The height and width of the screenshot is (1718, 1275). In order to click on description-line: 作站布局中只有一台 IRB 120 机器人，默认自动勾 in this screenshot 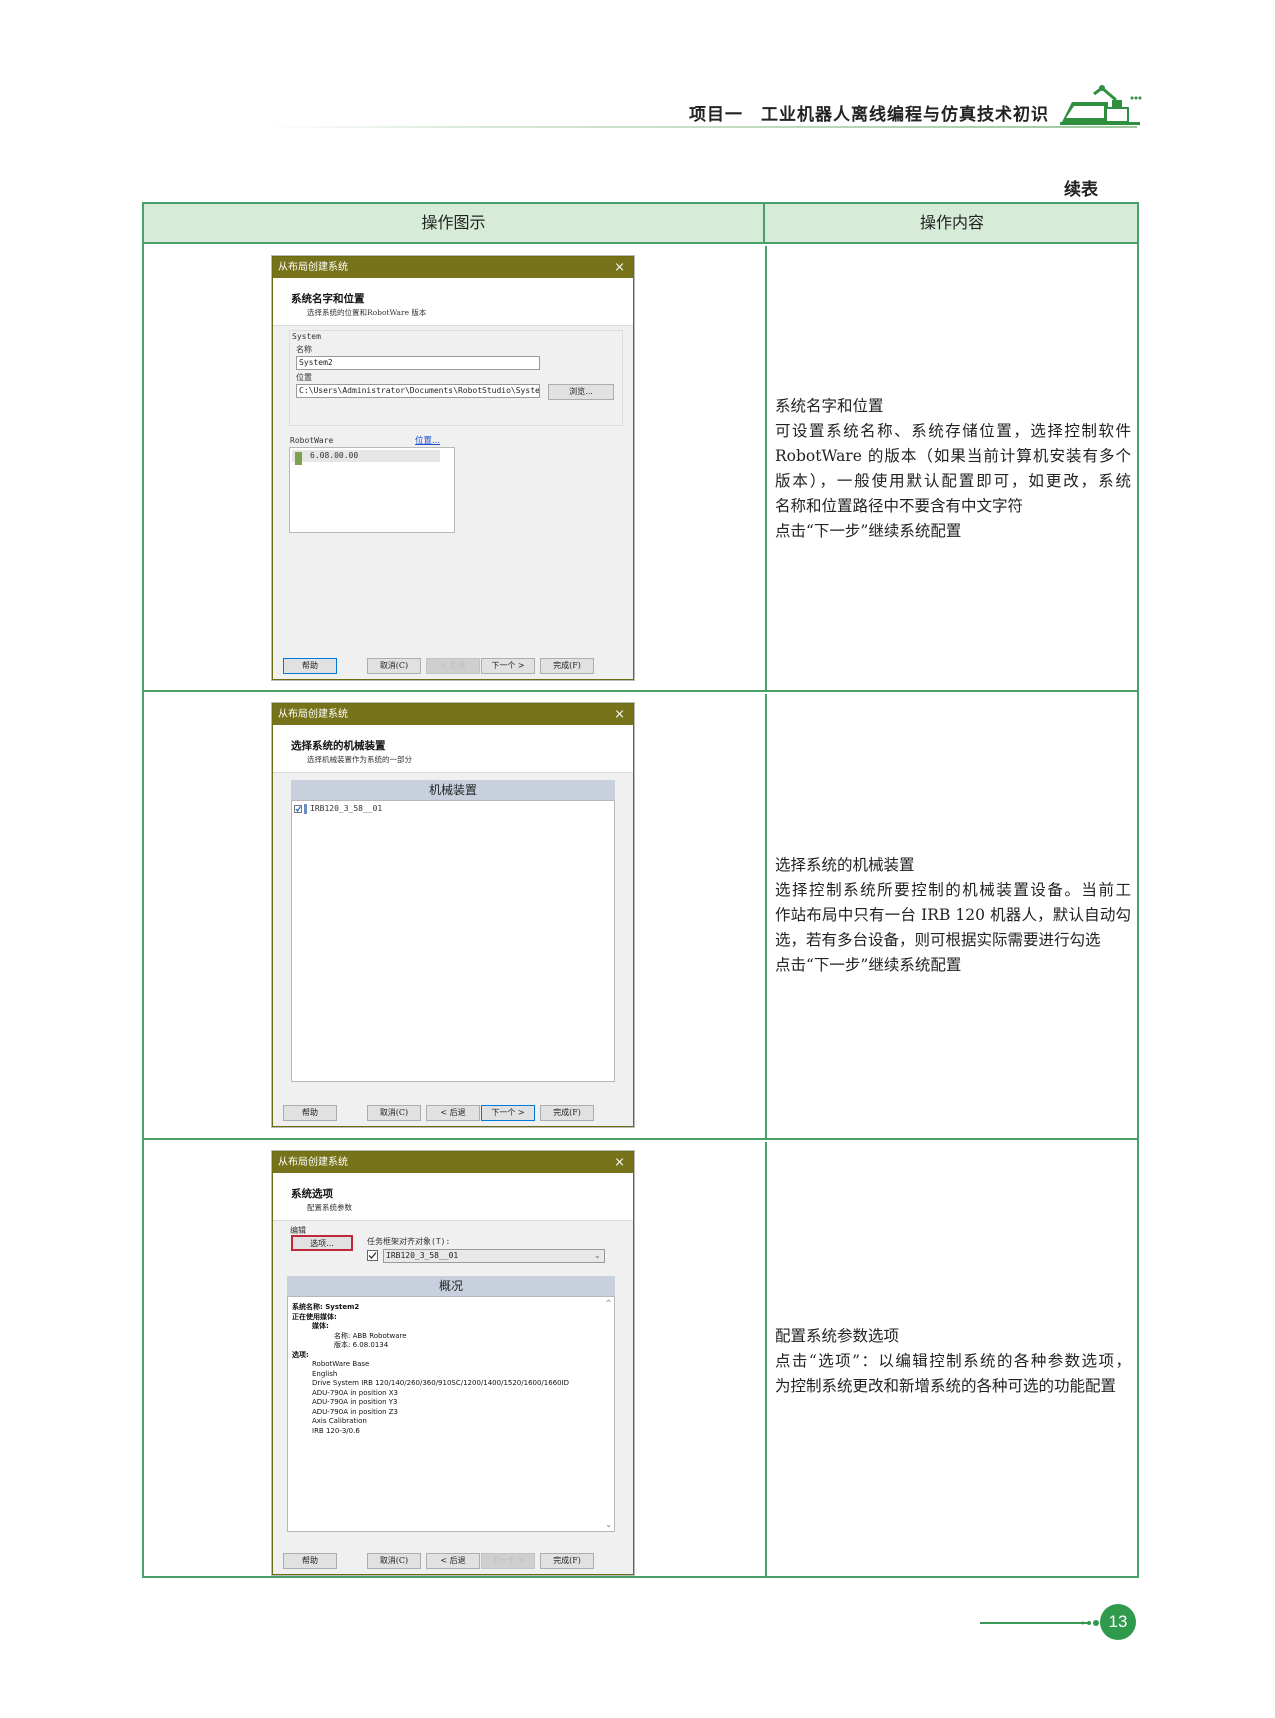, I will do `click(953, 915)`.